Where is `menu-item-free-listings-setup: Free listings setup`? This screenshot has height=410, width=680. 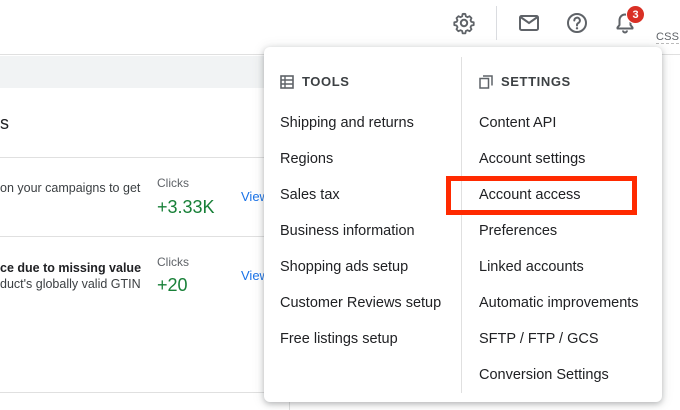 menu-item-free-listings-setup: Free listings setup is located at coordinates (339, 339).